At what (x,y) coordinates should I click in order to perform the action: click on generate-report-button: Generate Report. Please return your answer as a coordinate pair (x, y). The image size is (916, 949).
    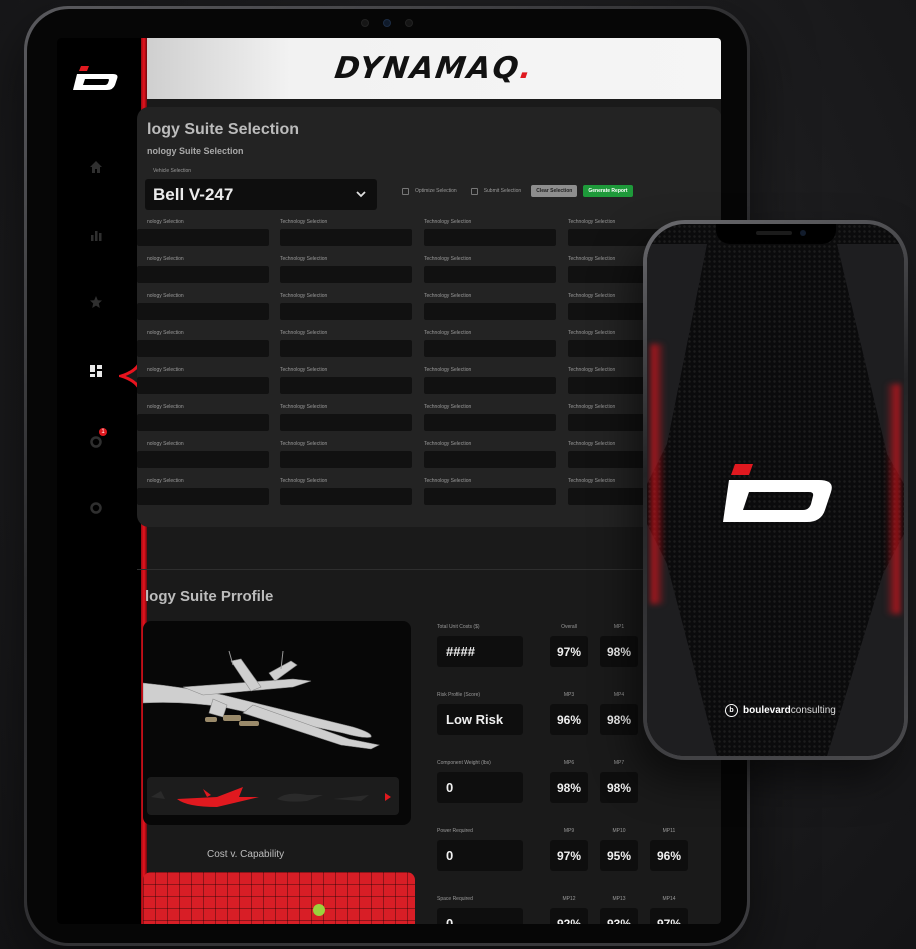
    Looking at the image, I should click on (608, 191).